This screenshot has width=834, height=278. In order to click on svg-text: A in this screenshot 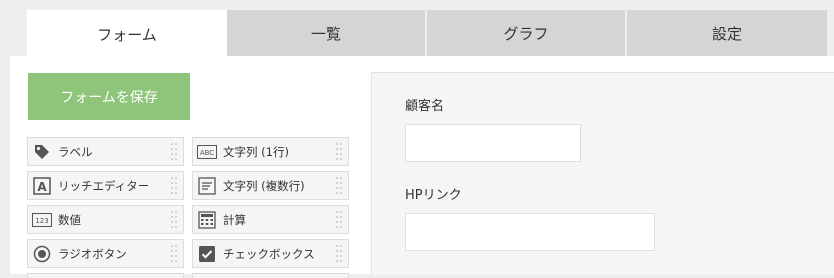, I will do `click(42, 187)`.